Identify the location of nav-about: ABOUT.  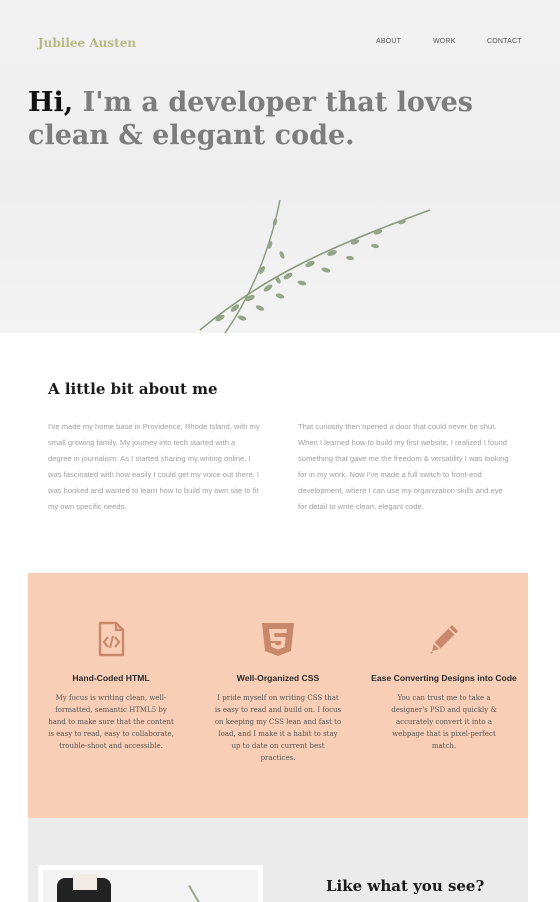
(388, 41).